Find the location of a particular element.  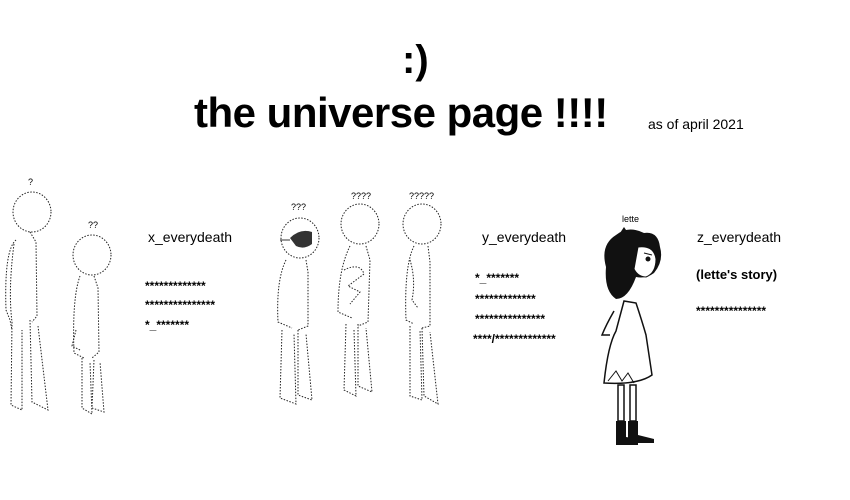

stick-figure-tall is located at coordinates (28, 301).